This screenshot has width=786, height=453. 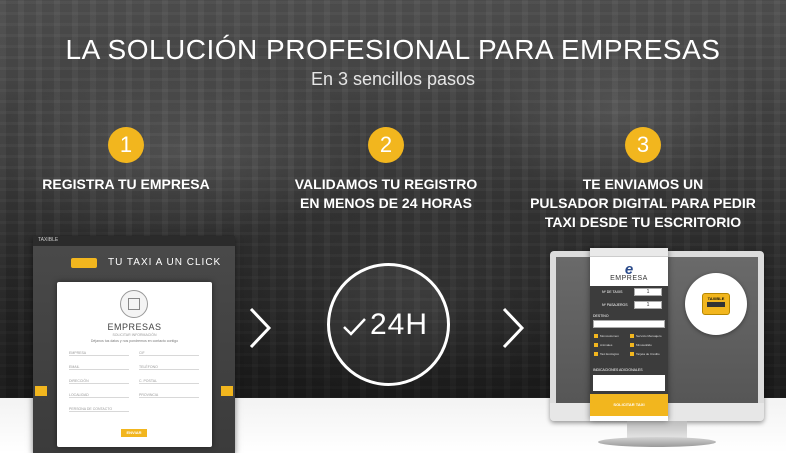 I want to click on step-1-line-1: REGISTRA TU EMPRESA, so click(x=126, y=184).